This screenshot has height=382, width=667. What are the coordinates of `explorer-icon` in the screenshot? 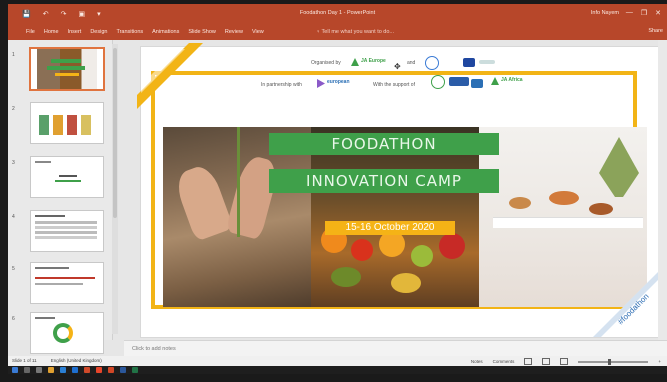 It's located at (51, 370).